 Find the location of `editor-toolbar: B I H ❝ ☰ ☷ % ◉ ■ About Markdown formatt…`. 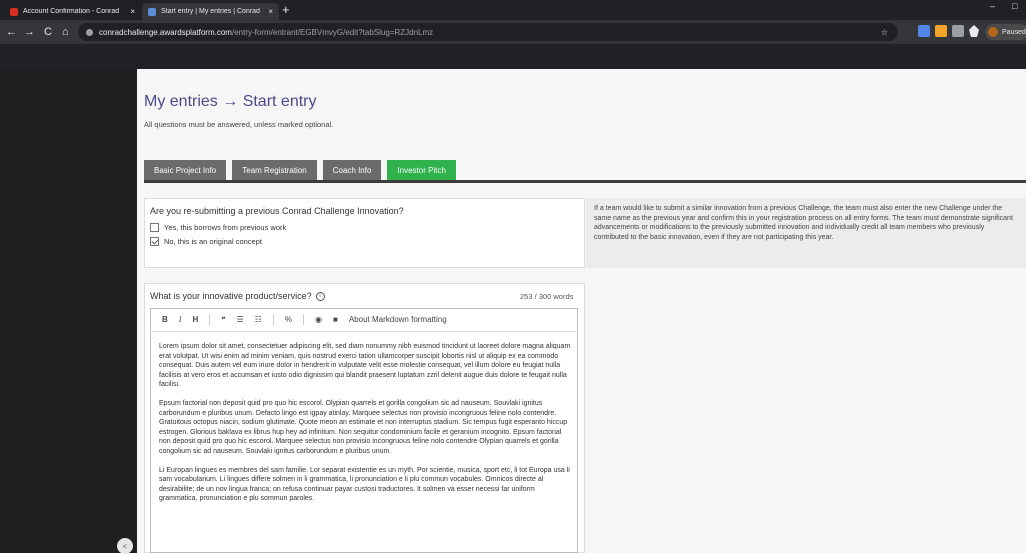

editor-toolbar: B I H ❝ ☰ ☷ % ◉ ■ About Markdown formatt… is located at coordinates (364, 320).